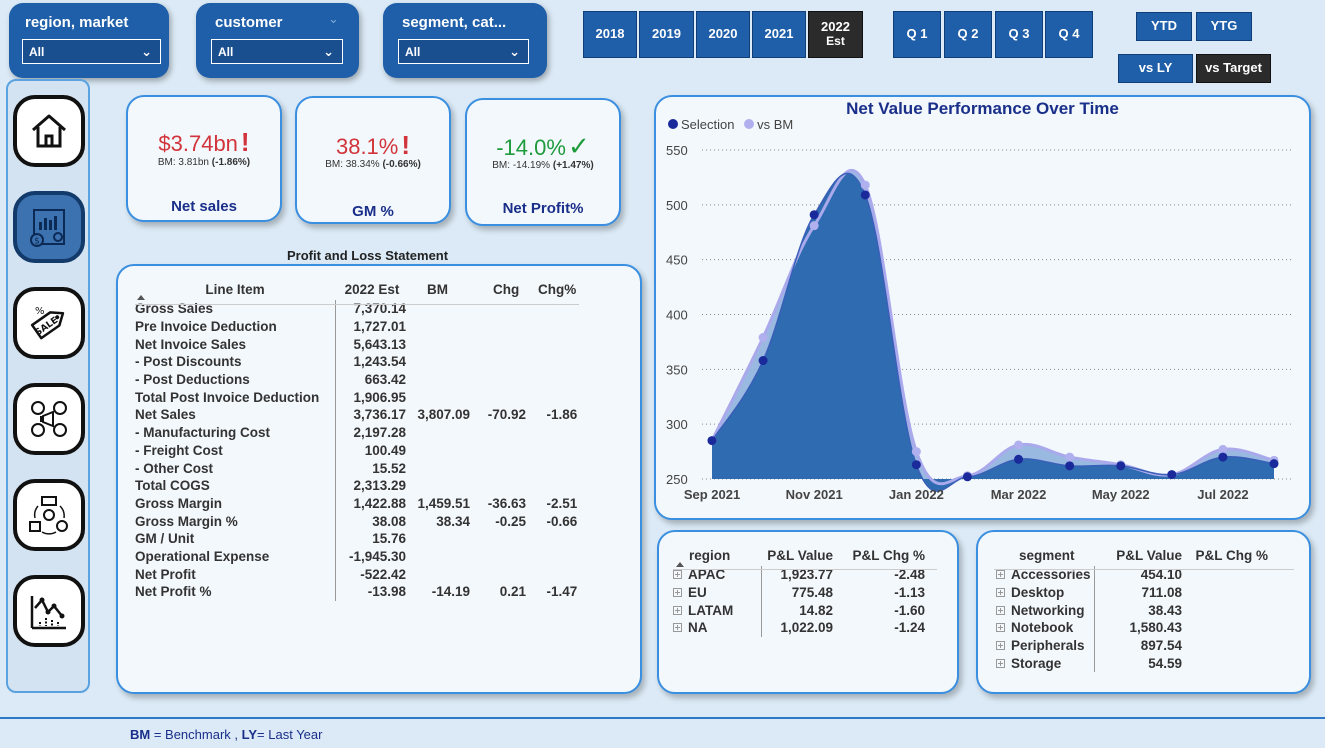 The height and width of the screenshot is (748, 1325). What do you see at coordinates (1131, 610) in the screenshot?
I see `segment-row: Networking 38.43` at bounding box center [1131, 610].